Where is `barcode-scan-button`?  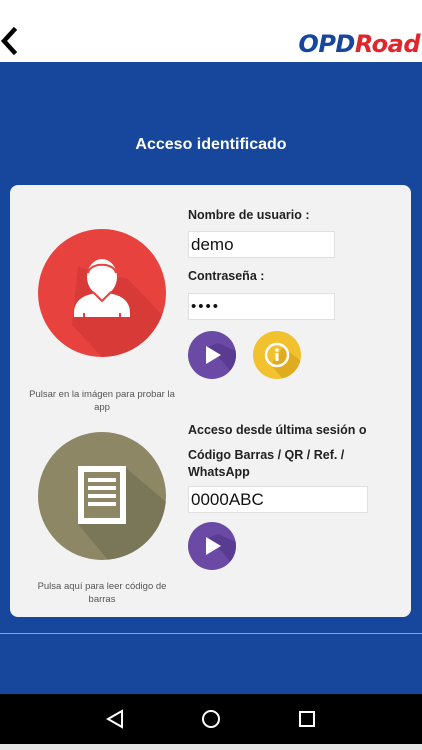
barcode-scan-button is located at coordinates (102, 496).